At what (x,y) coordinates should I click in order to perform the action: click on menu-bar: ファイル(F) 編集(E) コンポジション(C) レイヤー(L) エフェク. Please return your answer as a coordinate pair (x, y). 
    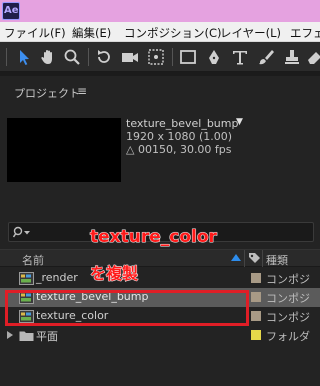
    Looking at the image, I should click on (160, 32).